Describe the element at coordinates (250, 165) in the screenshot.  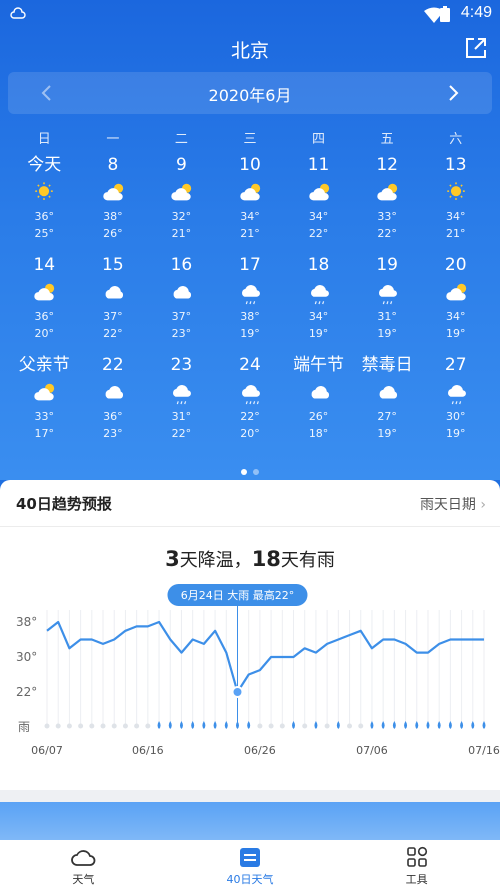
I see `day-label: 10` at that location.